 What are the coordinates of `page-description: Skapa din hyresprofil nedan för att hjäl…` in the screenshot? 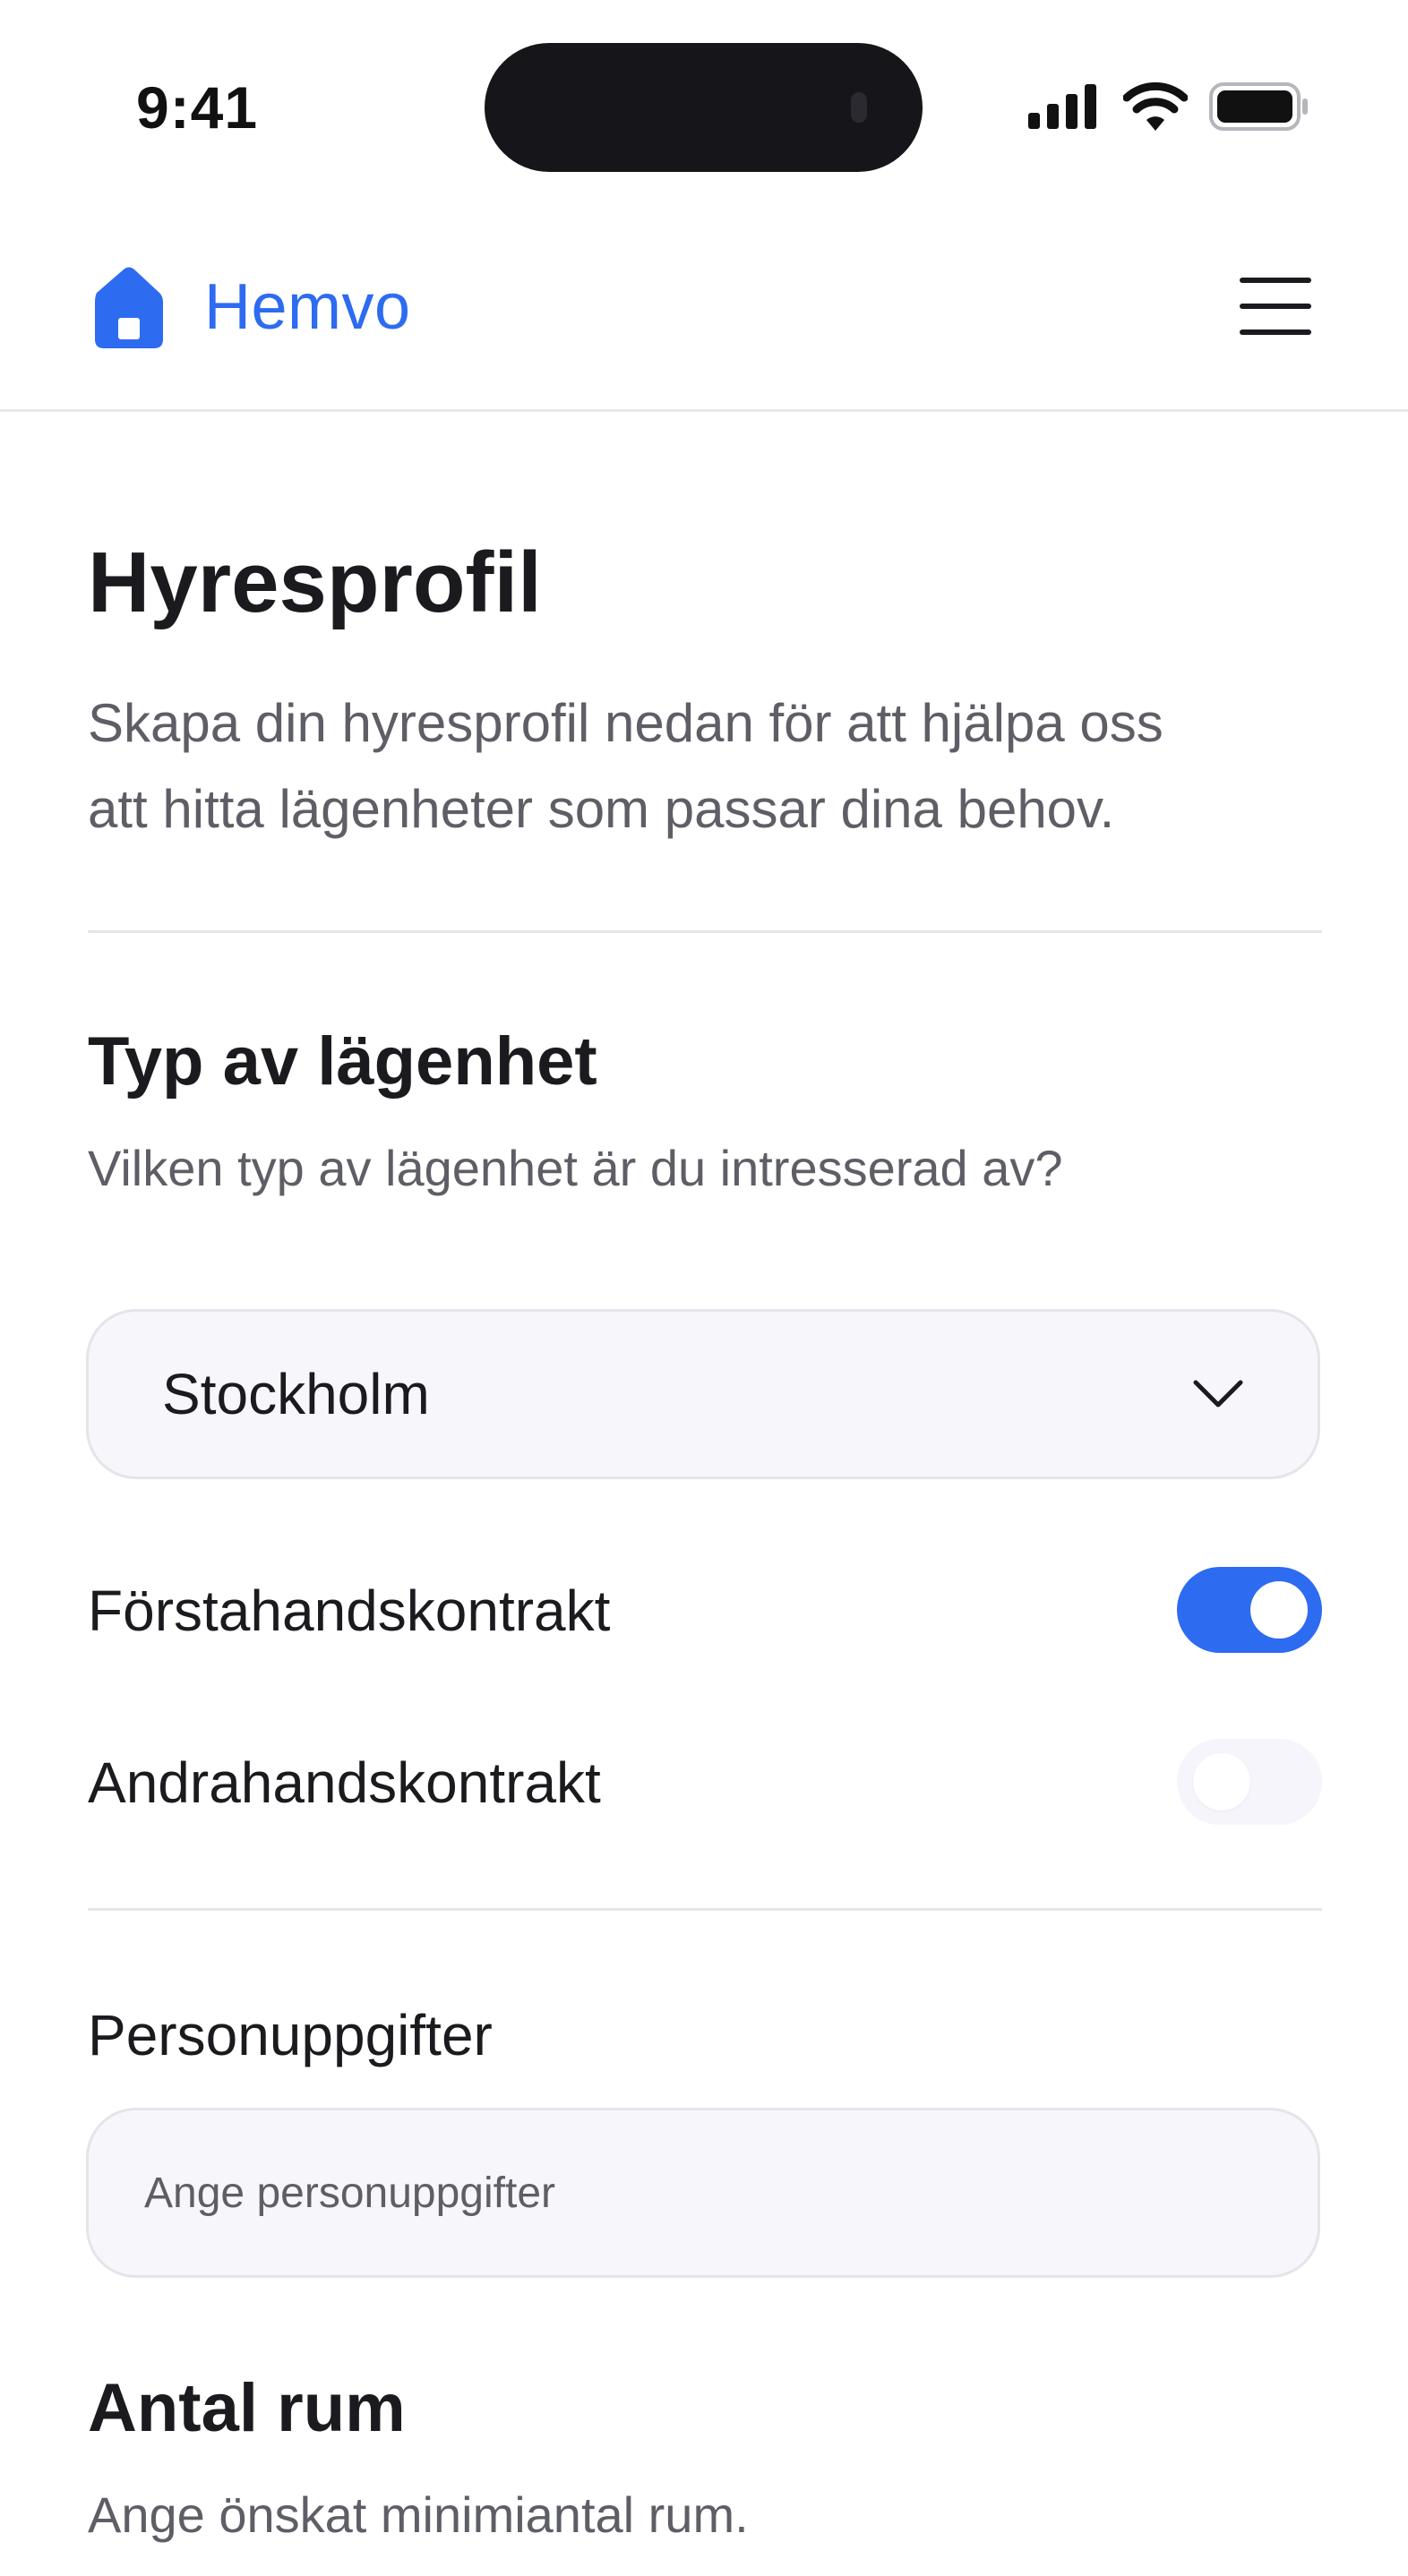 It's located at (715, 766).